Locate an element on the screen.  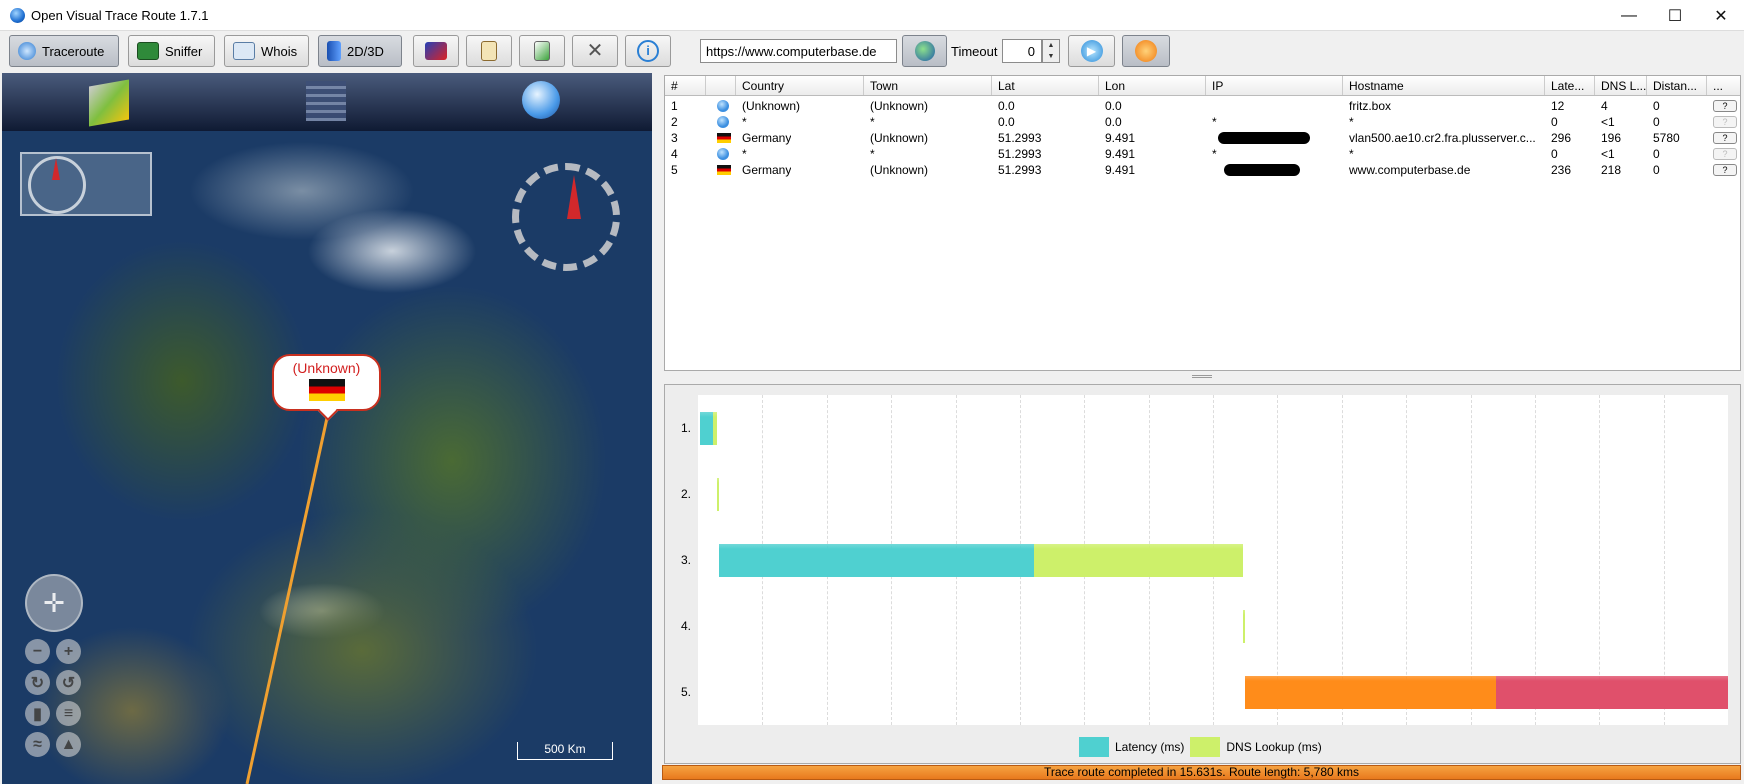
start-trace-button: ▶ is located at coordinates (1091, 51).